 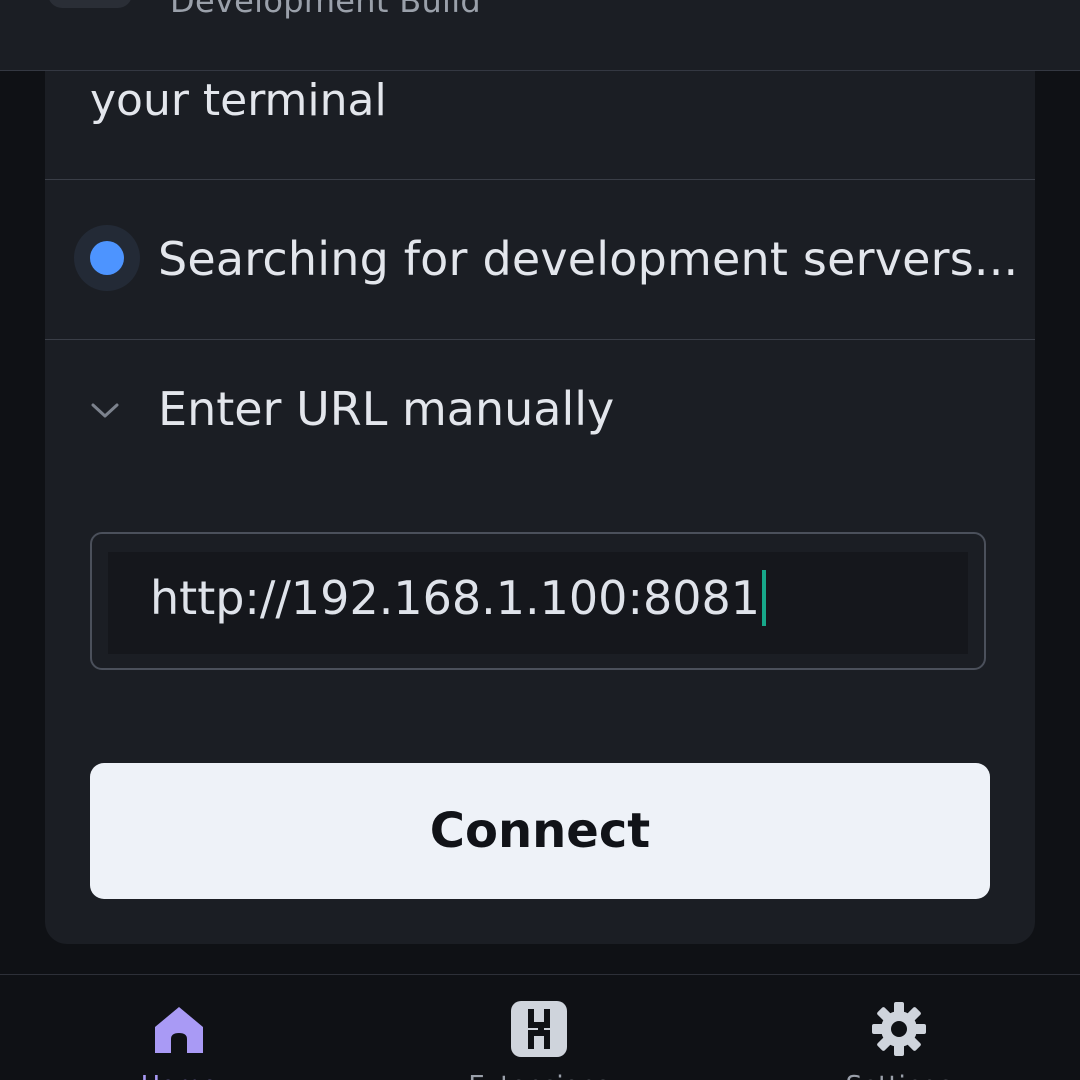 What do you see at coordinates (764, 598) in the screenshot?
I see `text-caret` at bounding box center [764, 598].